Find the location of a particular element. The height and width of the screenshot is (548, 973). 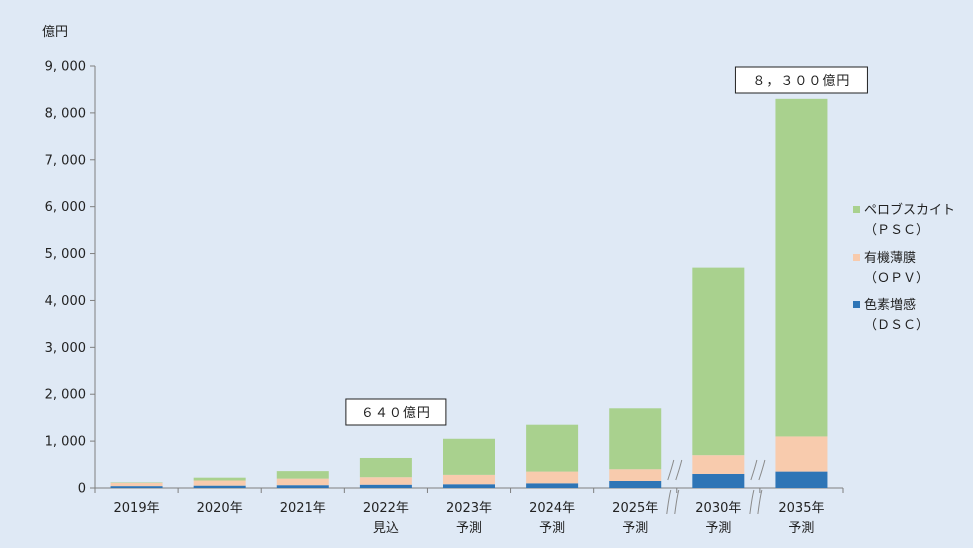

x-tick-label: 見込 is located at coordinates (386, 528).